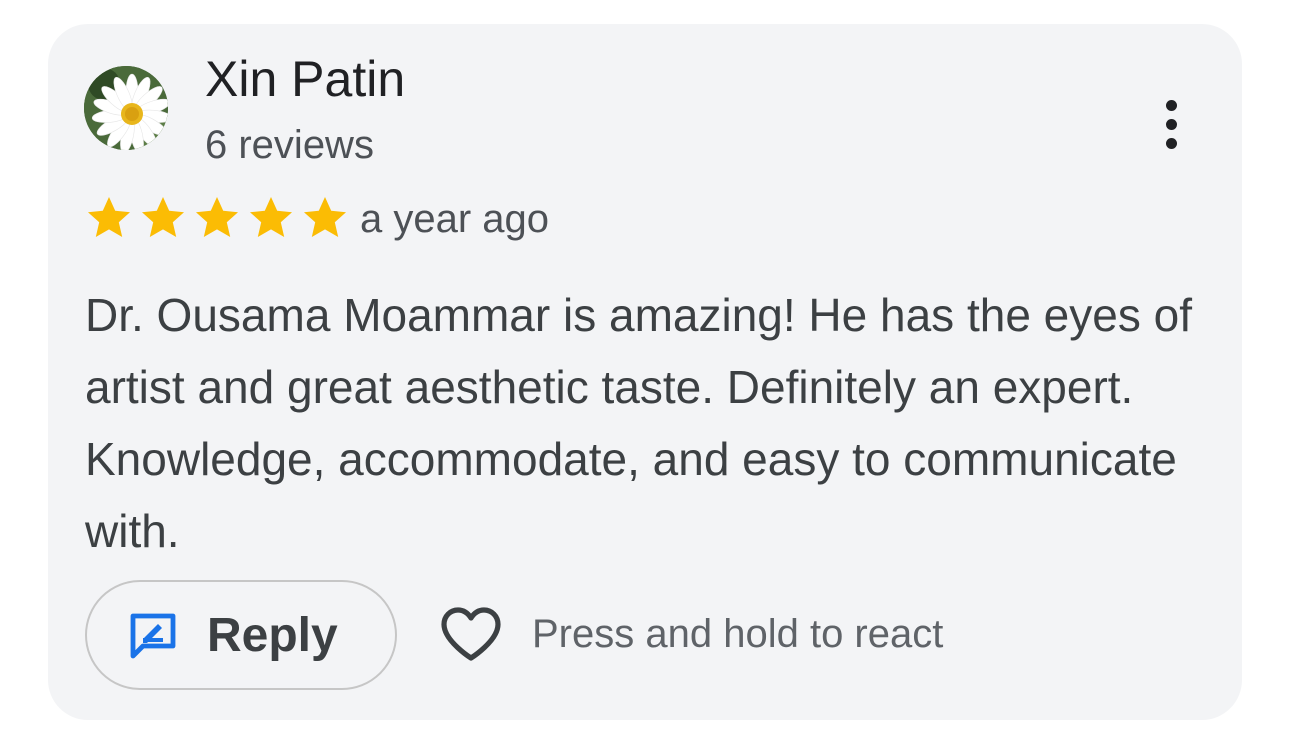  What do you see at coordinates (153, 636) in the screenshot?
I see `reply-edit-icon` at bounding box center [153, 636].